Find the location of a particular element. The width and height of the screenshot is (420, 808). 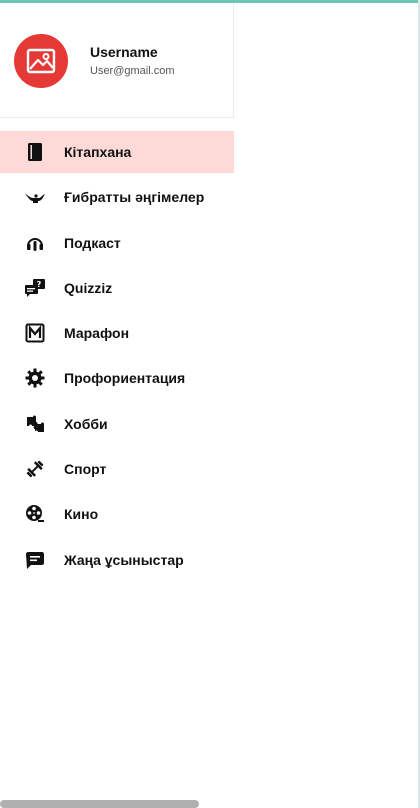

menu-item-podcast: Подкаст is located at coordinates (117, 243).